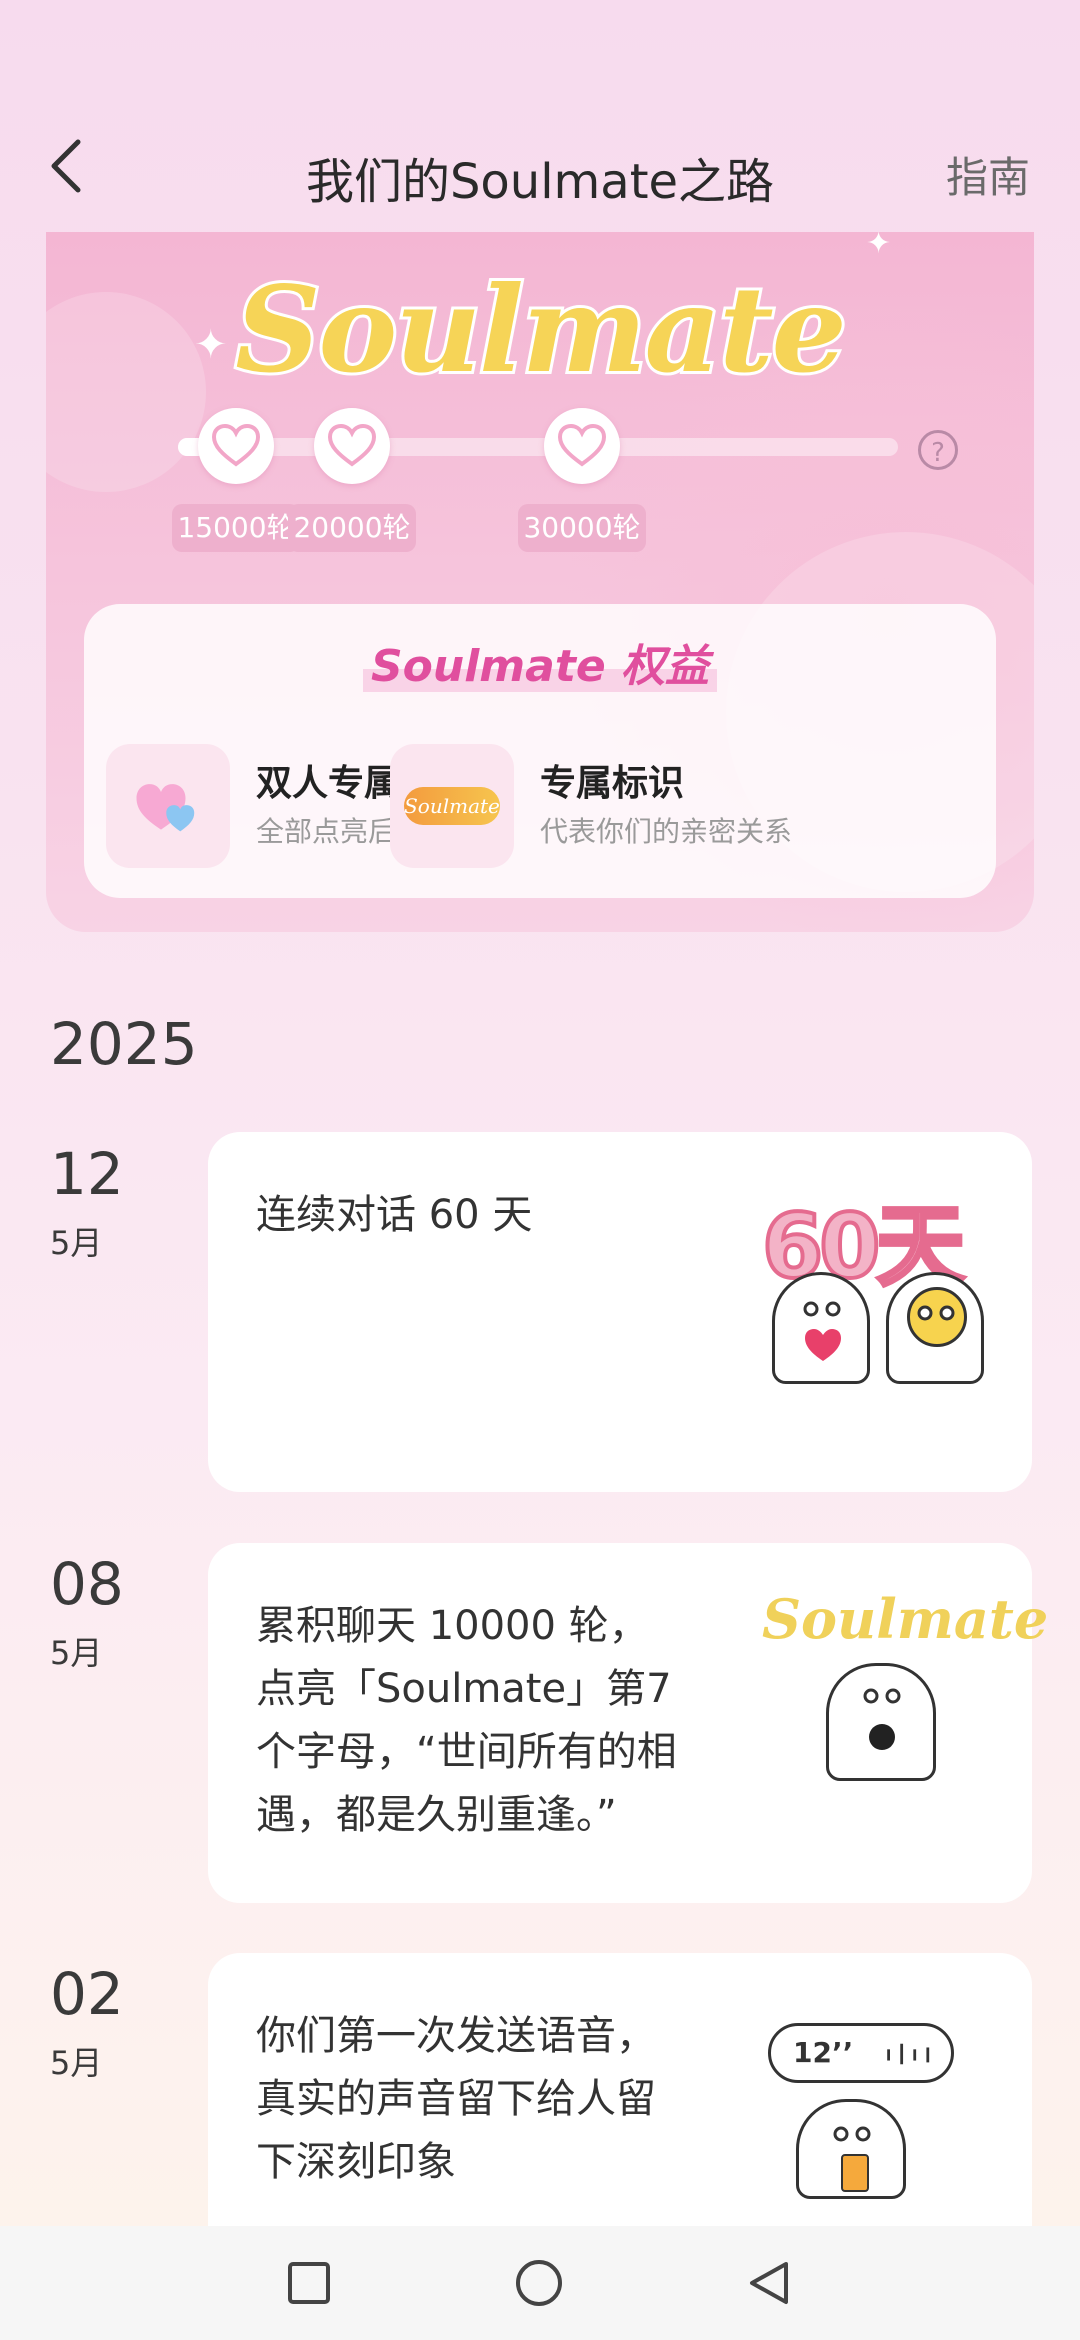 This screenshot has width=1080, height=2340. I want to click on benefits-title: Soulmate 权益, so click(540, 662).